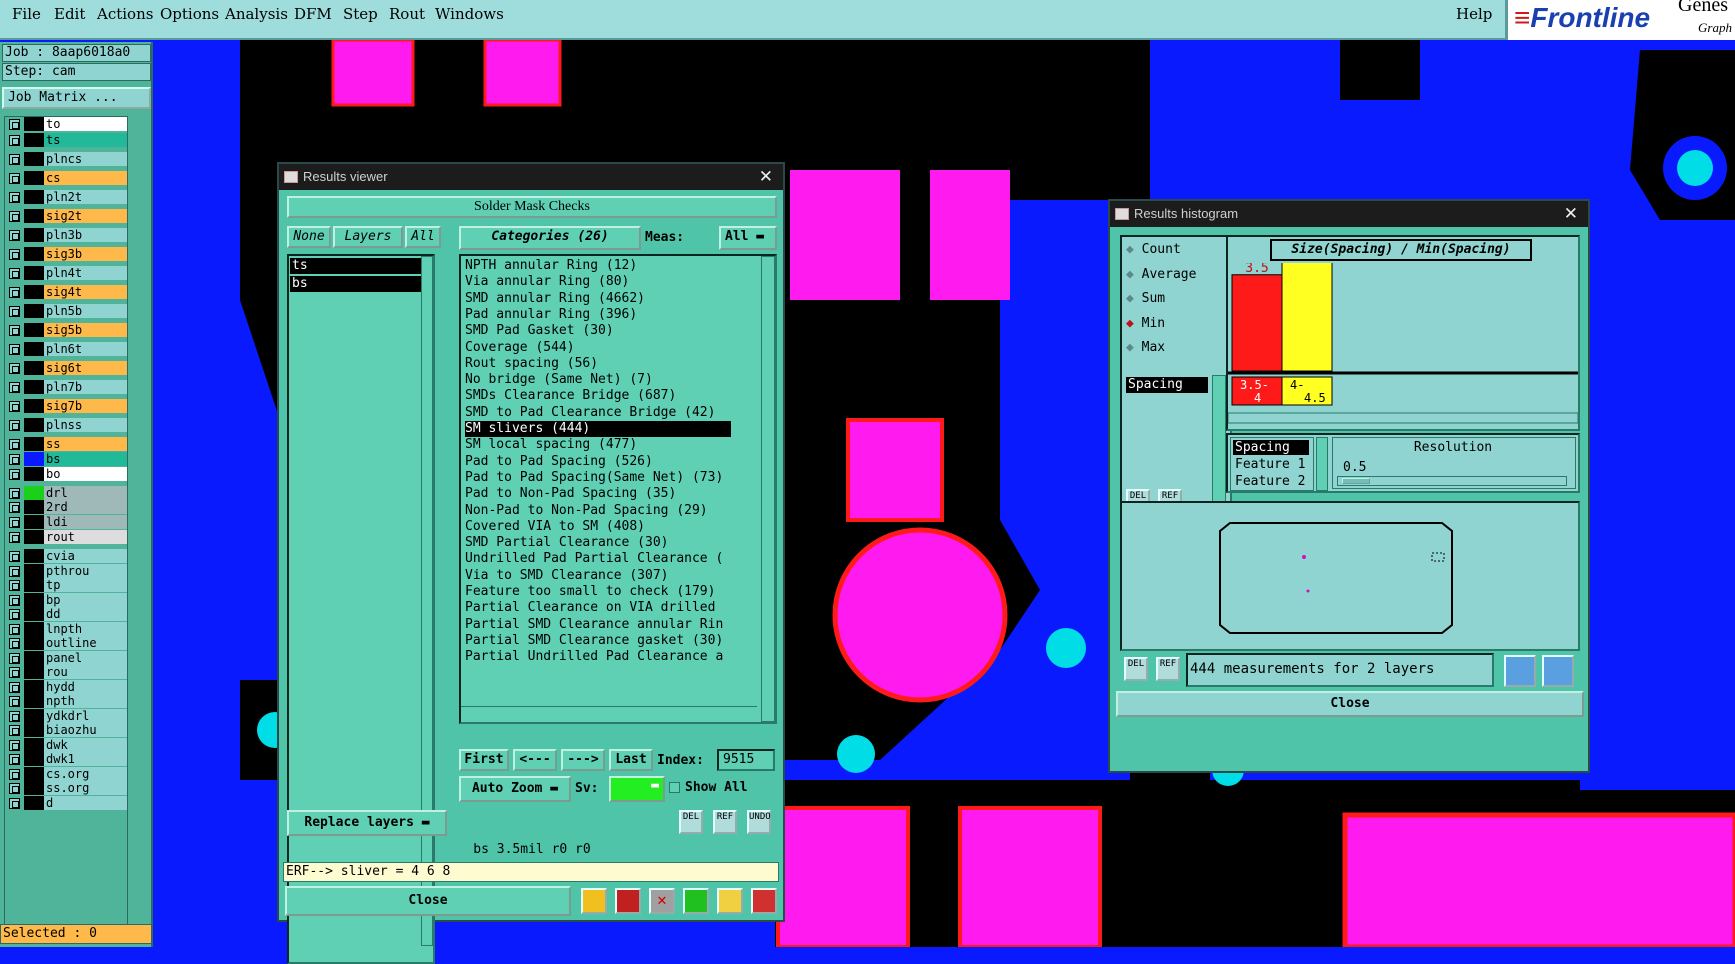 The image size is (1735, 964). What do you see at coordinates (598, 348) in the screenshot?
I see `category-item: Coverage (544)` at bounding box center [598, 348].